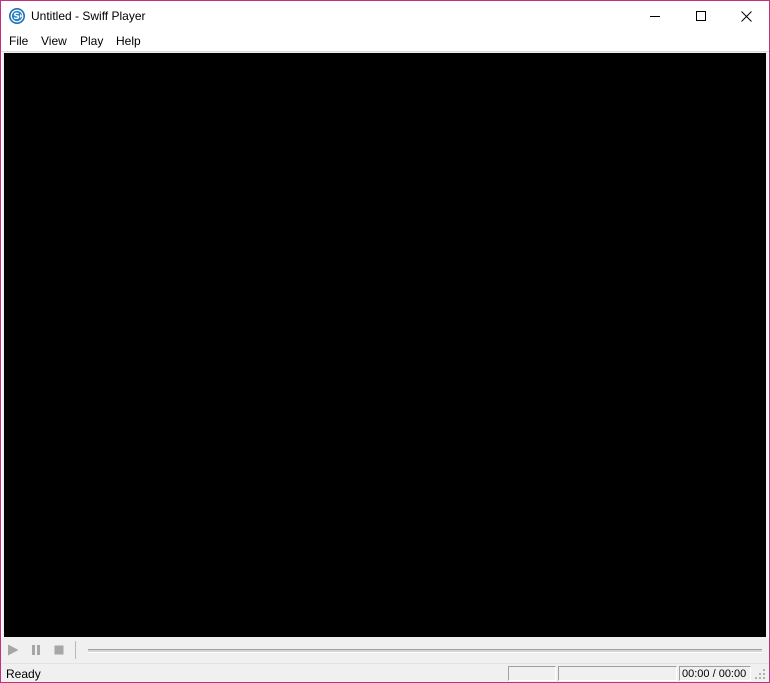  Describe the element at coordinates (88, 16) in the screenshot. I see `window-title: Untitled - Swiff Player` at that location.